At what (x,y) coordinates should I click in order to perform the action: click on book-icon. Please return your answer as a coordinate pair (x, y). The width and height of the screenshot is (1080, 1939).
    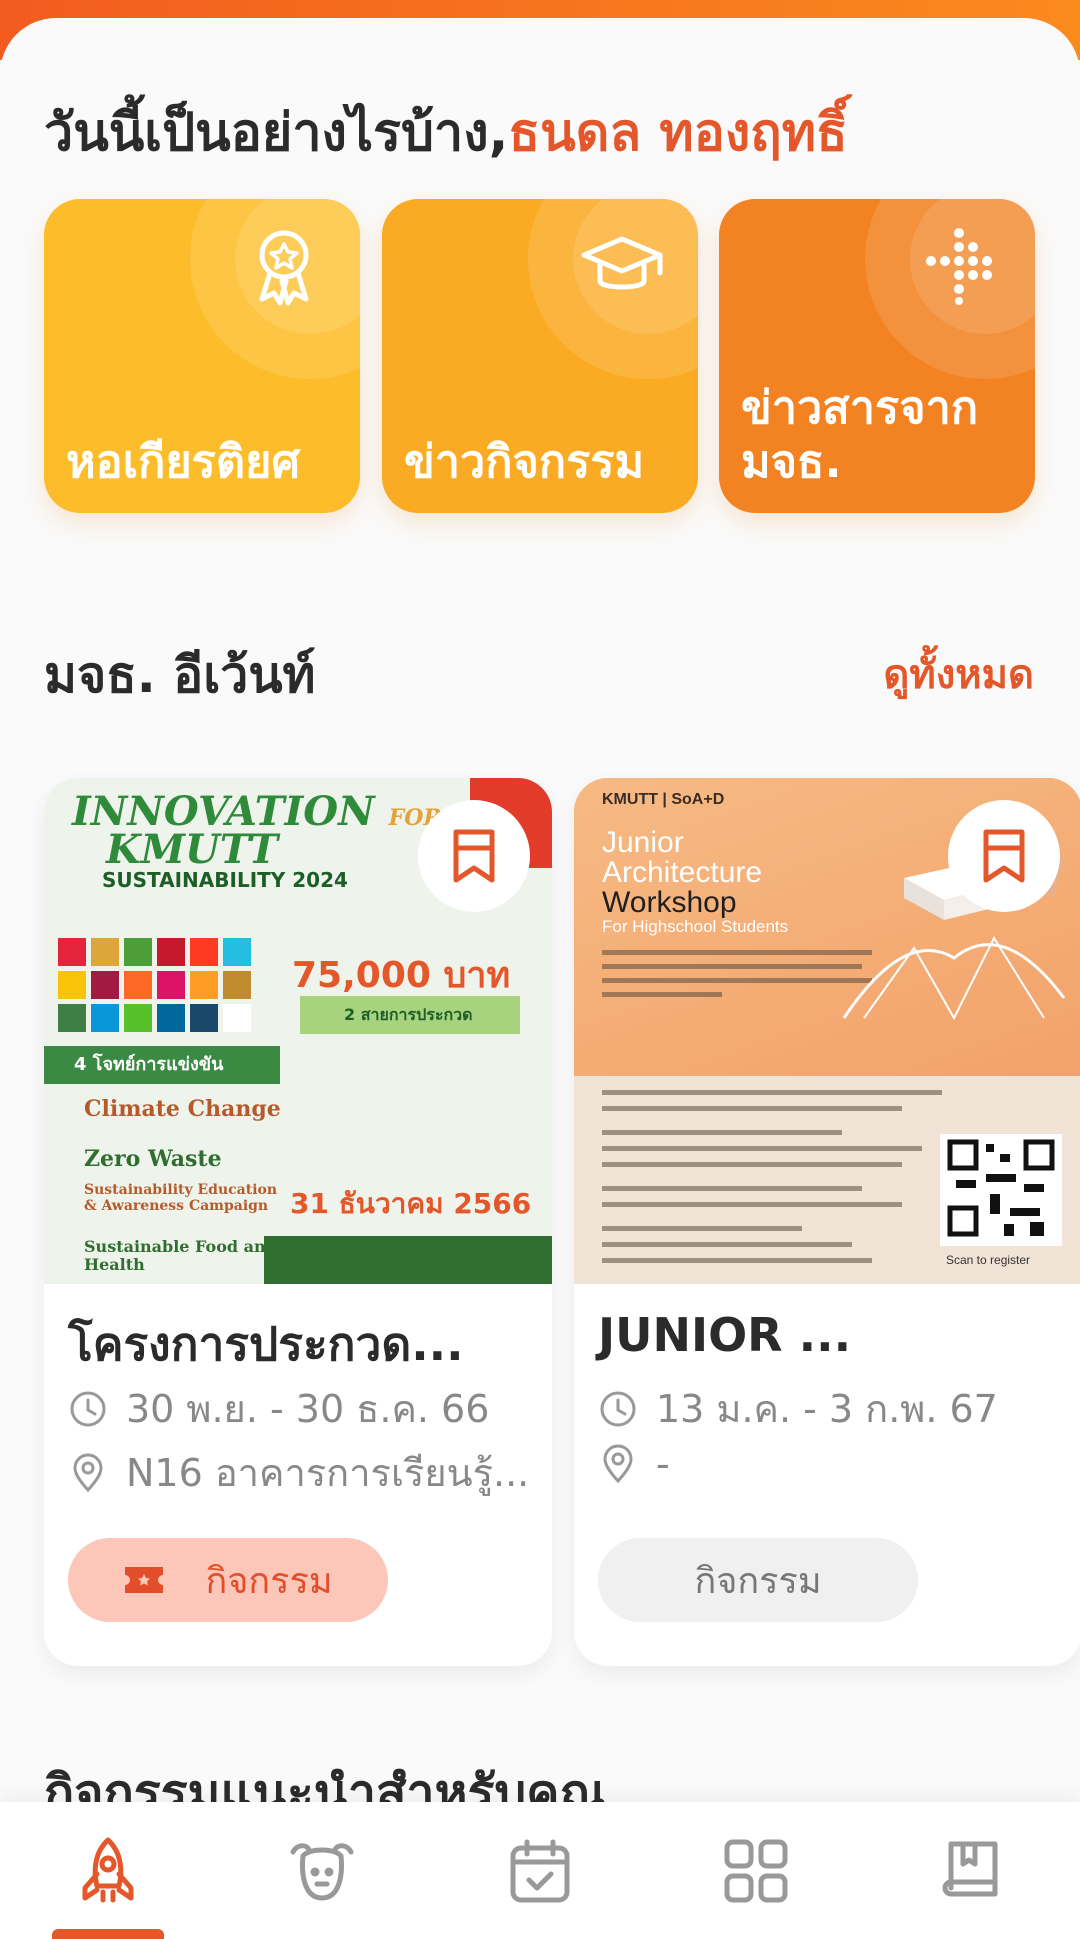
    Looking at the image, I should click on (970, 1868).